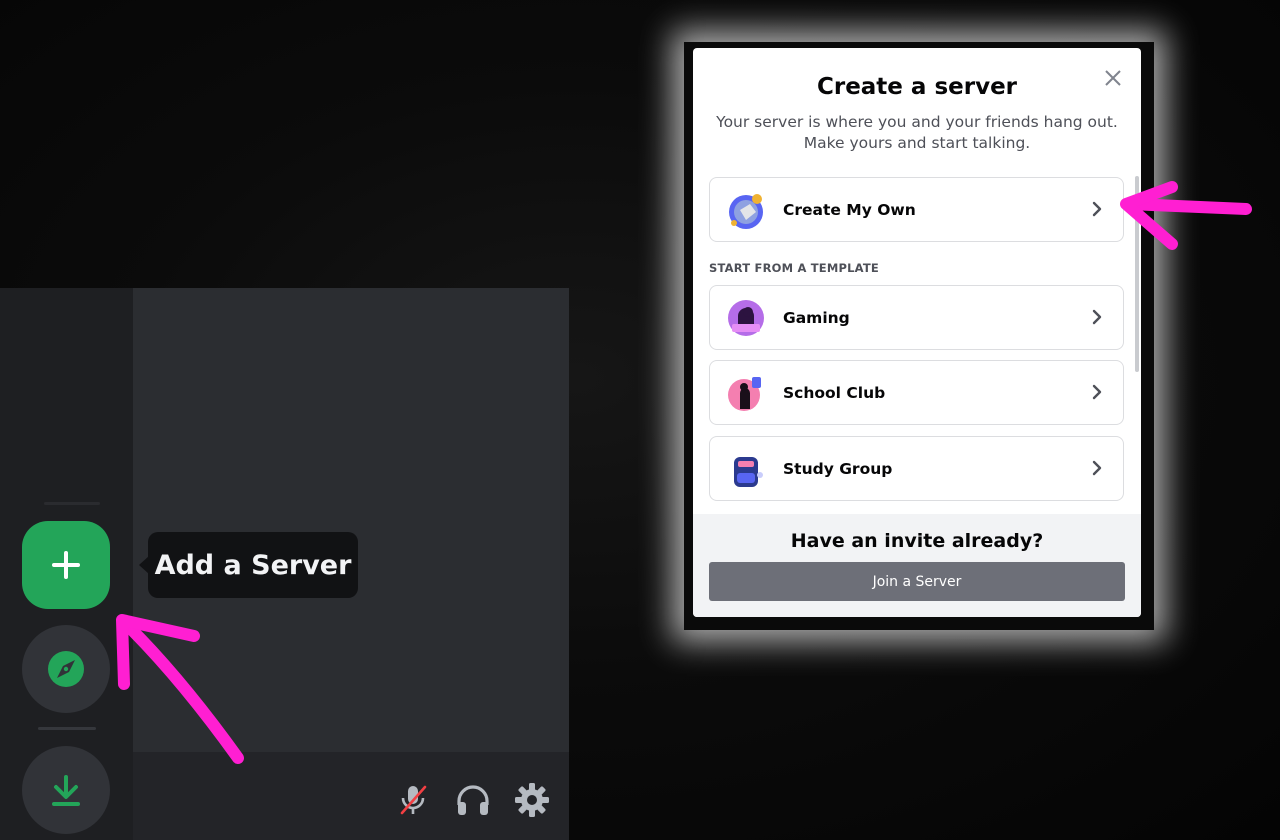 This screenshot has width=1280, height=840. What do you see at coordinates (838, 468) in the screenshot?
I see `template-label: Study Group` at bounding box center [838, 468].